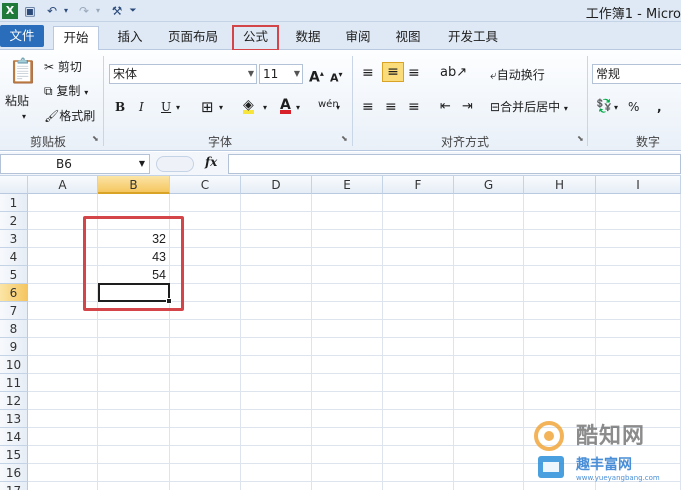 The image size is (681, 490). What do you see at coordinates (454, 164) in the screenshot?
I see `formula-input` at bounding box center [454, 164].